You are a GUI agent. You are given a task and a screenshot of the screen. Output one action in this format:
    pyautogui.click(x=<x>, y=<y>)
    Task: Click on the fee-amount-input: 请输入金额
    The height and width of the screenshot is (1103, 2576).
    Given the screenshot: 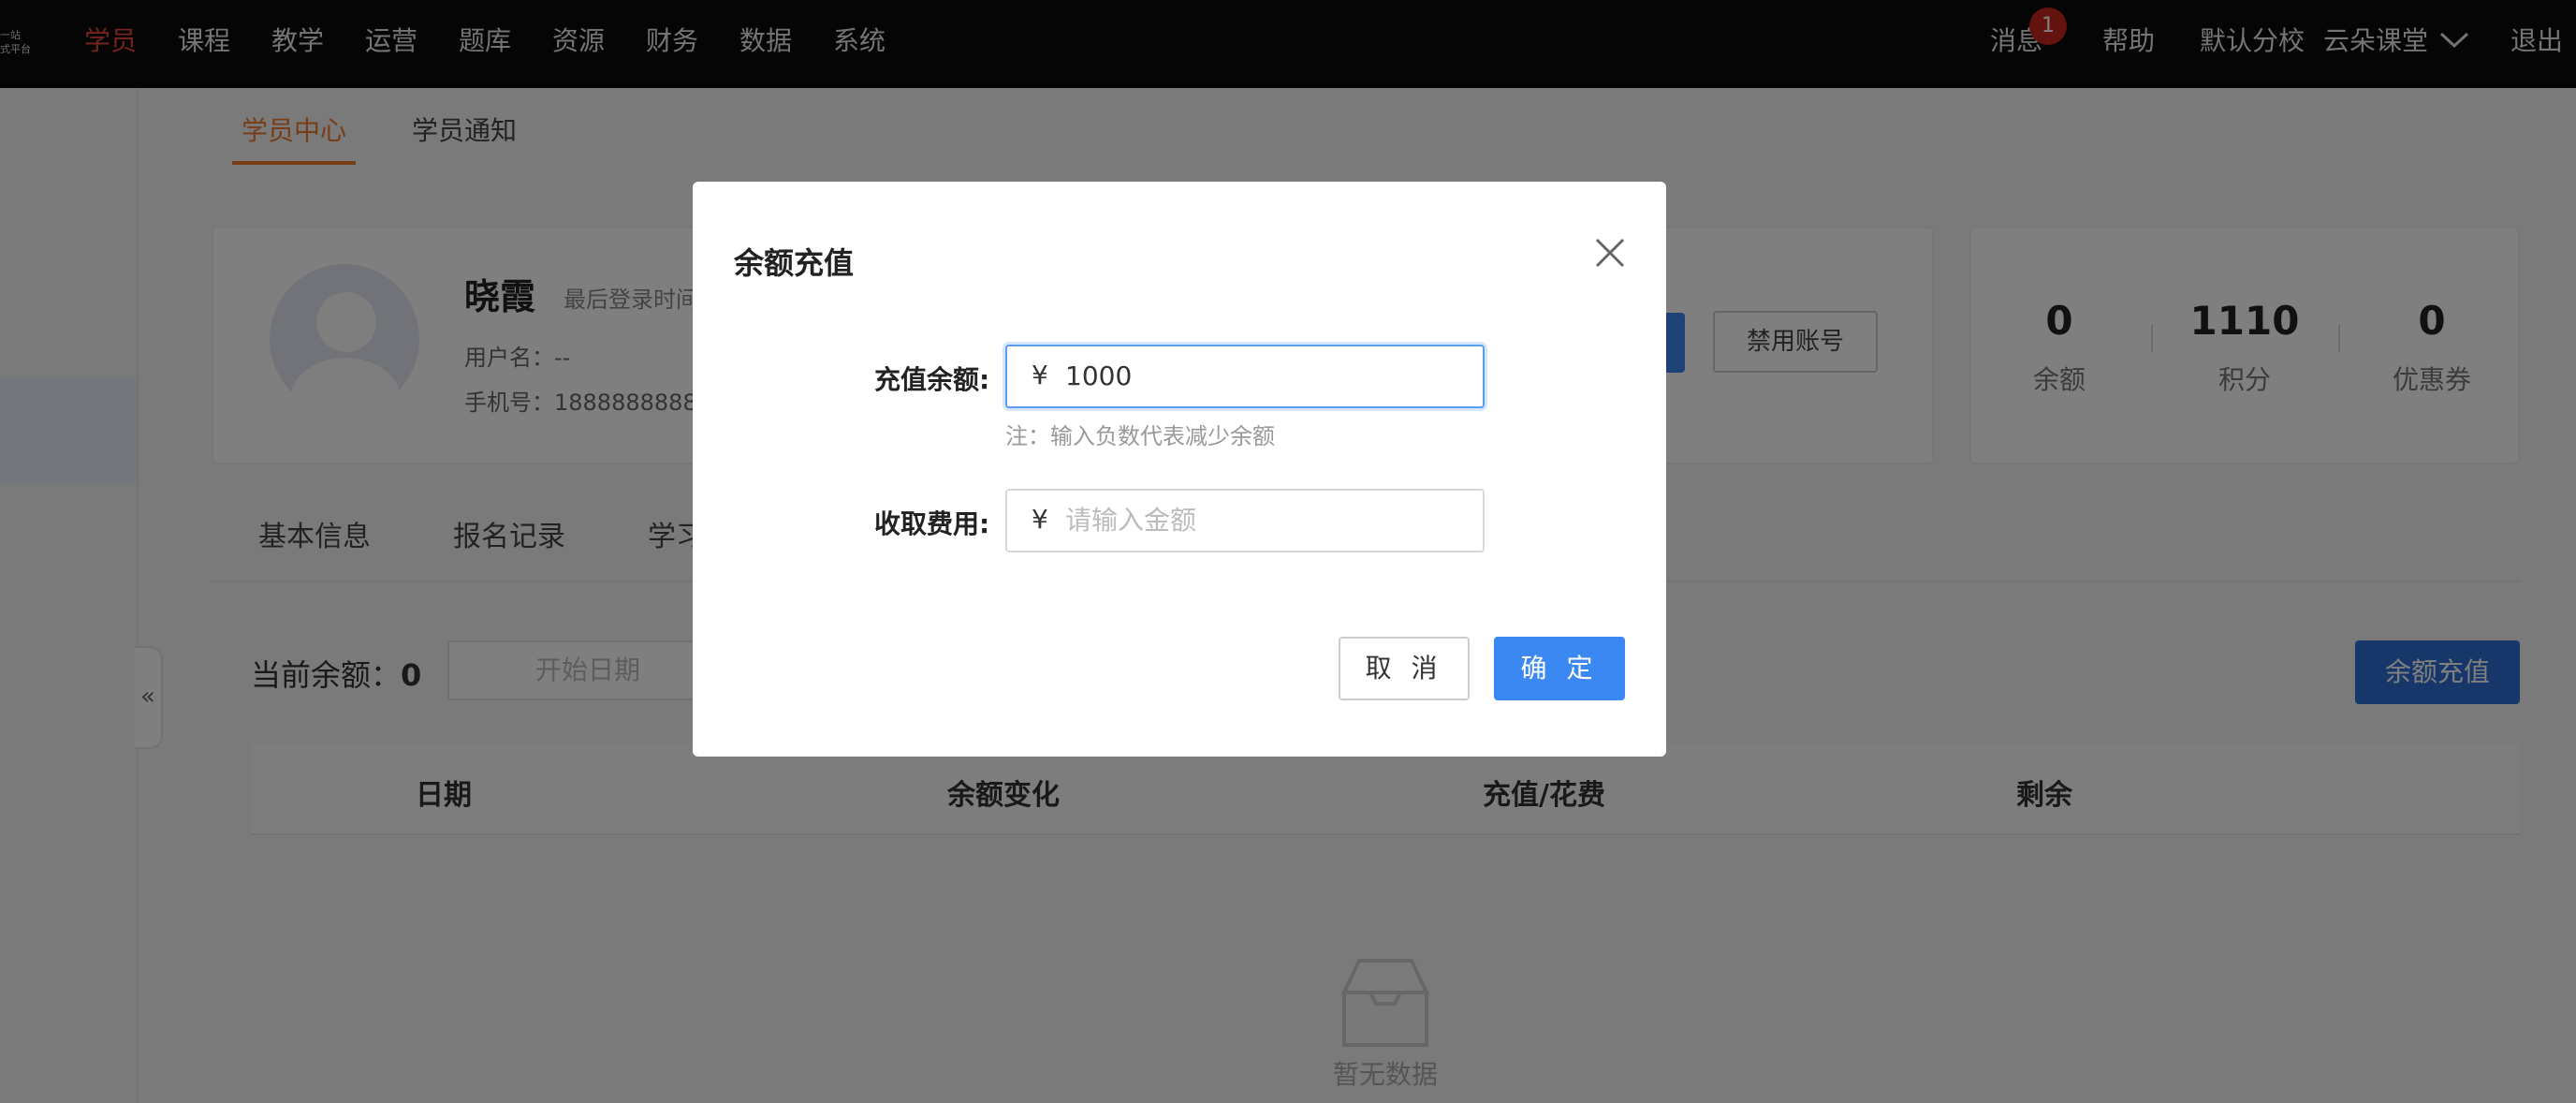 What is the action you would take?
    pyautogui.click(x=1245, y=520)
    